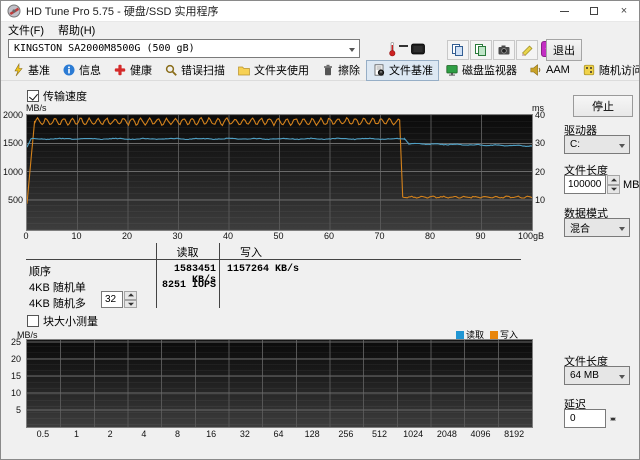 This screenshot has width=640, height=460. I want to click on note-pencil-icon, so click(527, 50).